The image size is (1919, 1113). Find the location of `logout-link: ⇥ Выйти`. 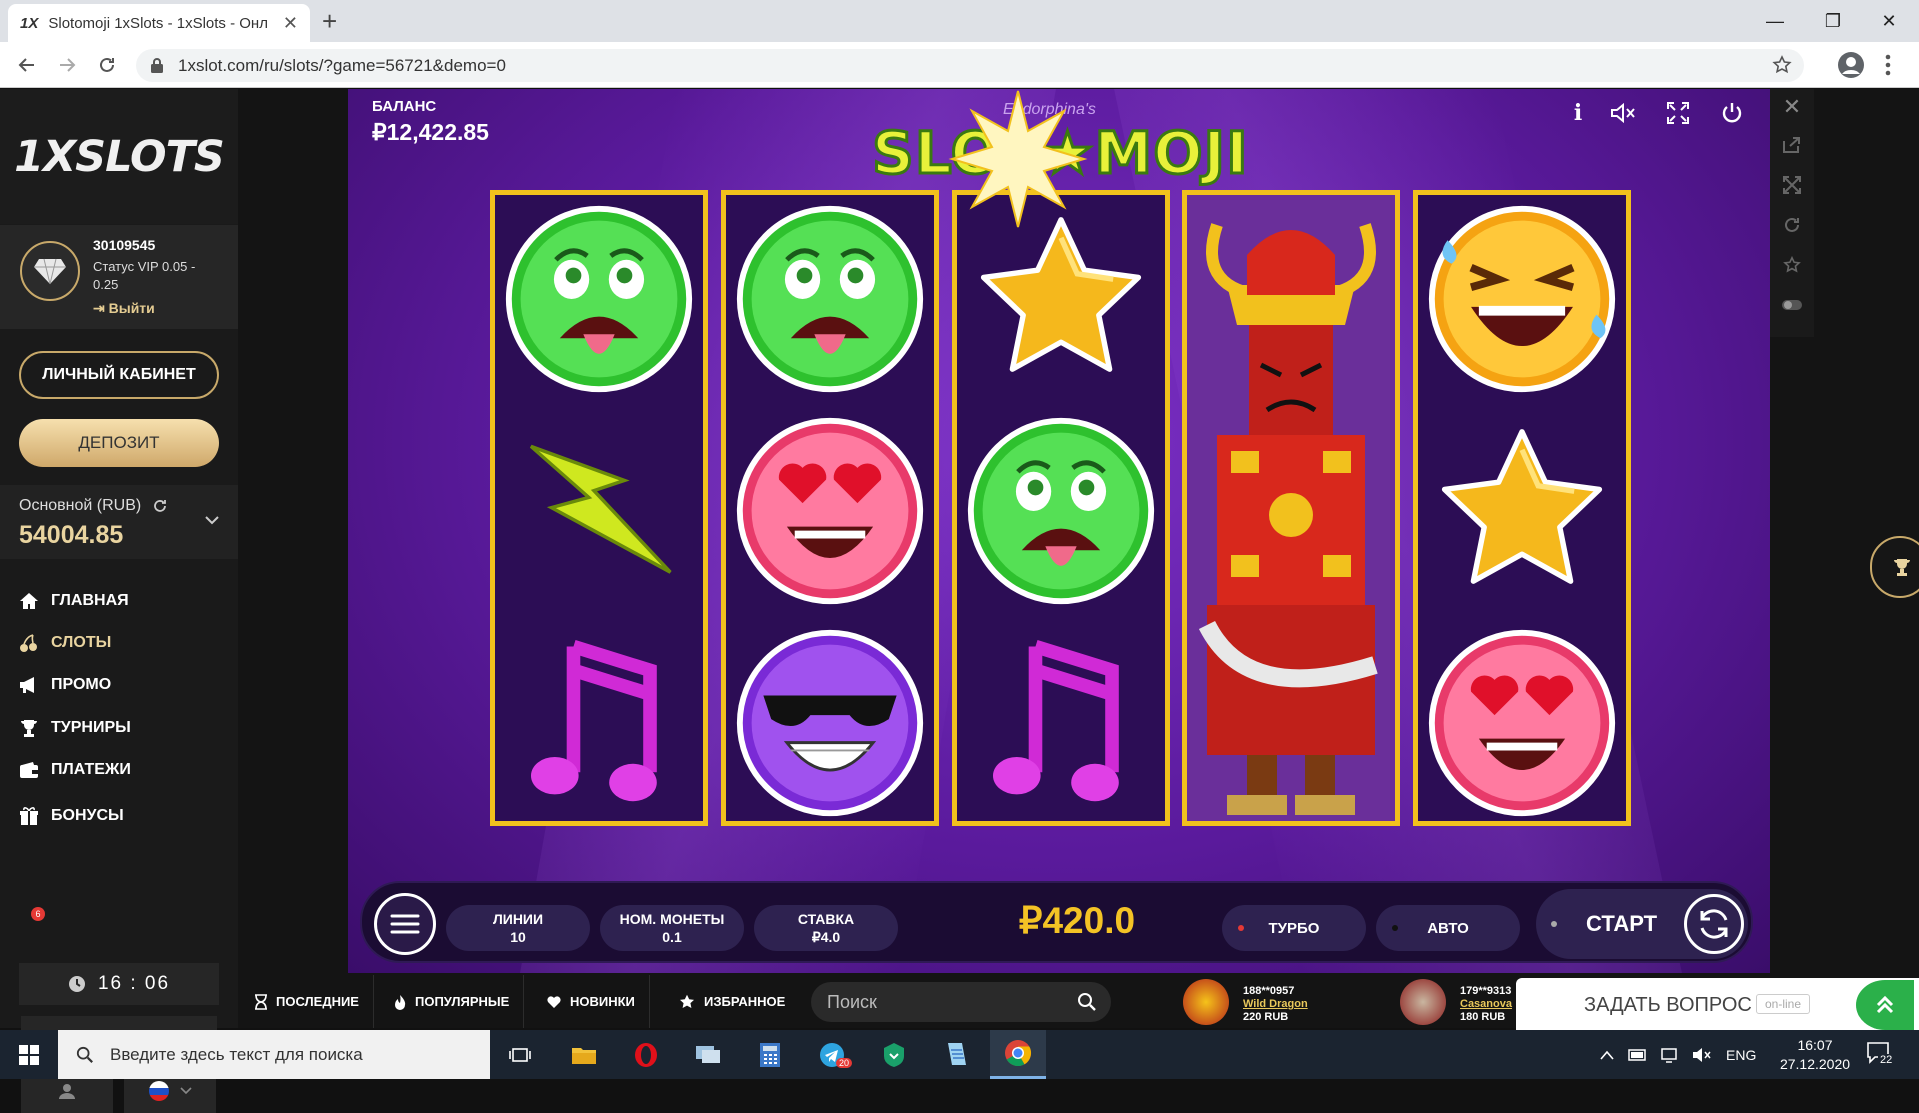

logout-link: ⇥ Выйти is located at coordinates (124, 308).